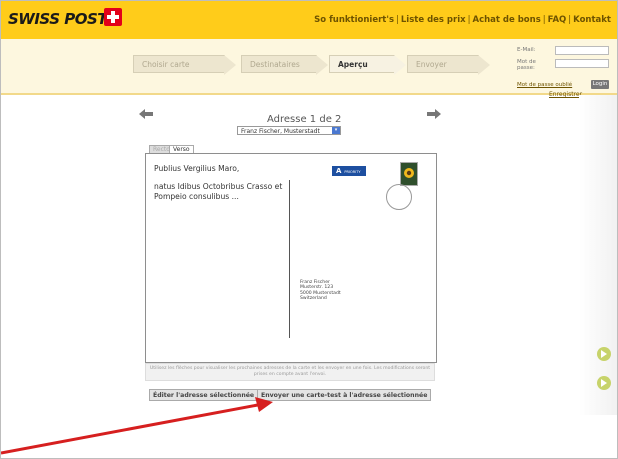 This screenshot has height=459, width=618. I want to click on password-label: Mot de passe:, so click(526, 65).